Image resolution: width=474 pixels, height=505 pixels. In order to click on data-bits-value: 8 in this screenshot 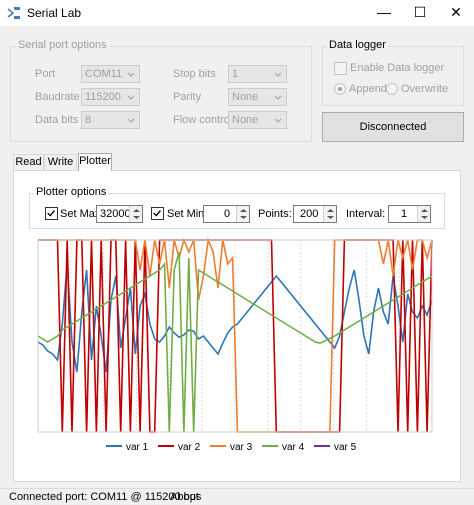, I will do `click(88, 120)`.